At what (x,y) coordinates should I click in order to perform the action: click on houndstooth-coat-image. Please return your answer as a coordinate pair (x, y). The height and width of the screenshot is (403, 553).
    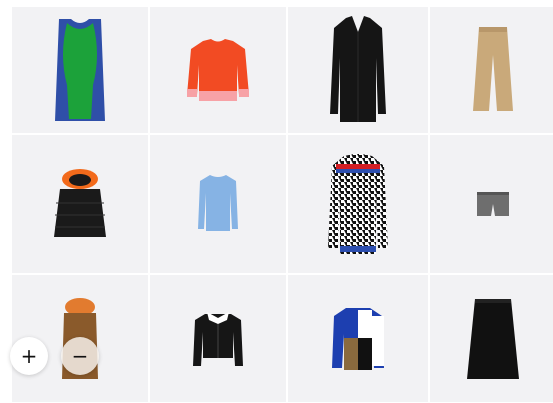
    Looking at the image, I should click on (358, 204).